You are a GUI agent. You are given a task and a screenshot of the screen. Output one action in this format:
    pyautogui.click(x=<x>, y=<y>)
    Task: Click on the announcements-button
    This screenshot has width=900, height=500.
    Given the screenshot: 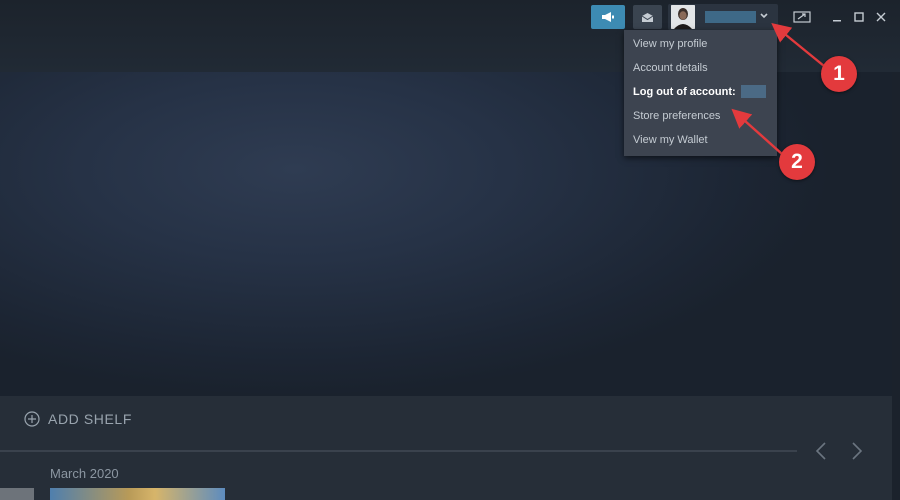 What is the action you would take?
    pyautogui.click(x=608, y=17)
    